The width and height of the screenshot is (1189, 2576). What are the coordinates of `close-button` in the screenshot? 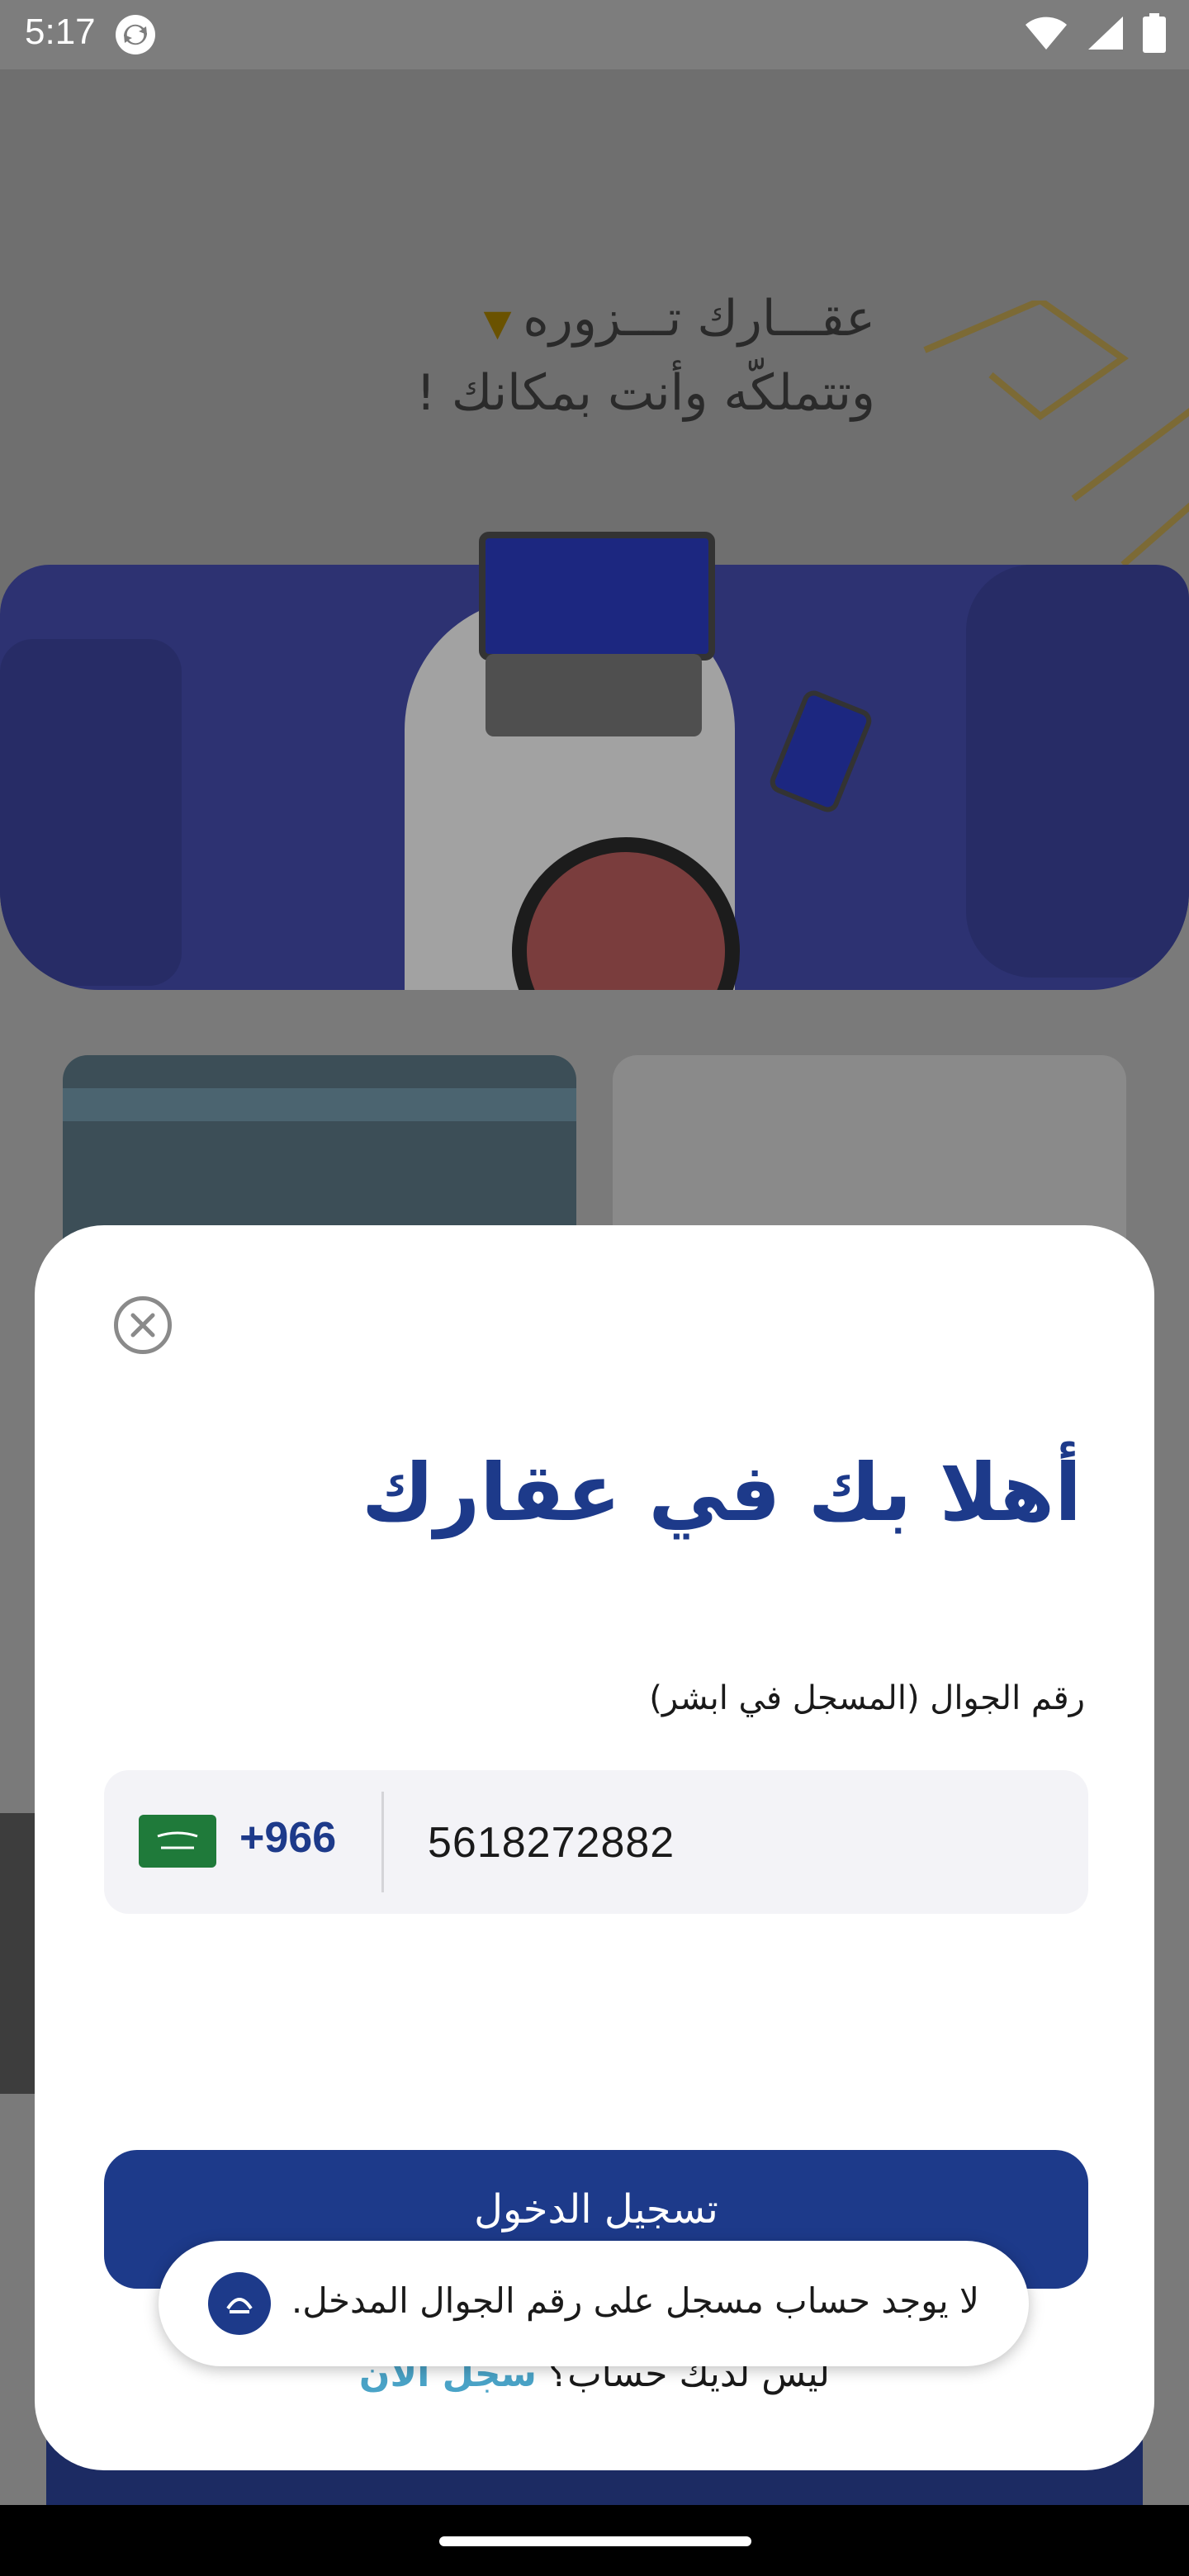 It's located at (143, 1325).